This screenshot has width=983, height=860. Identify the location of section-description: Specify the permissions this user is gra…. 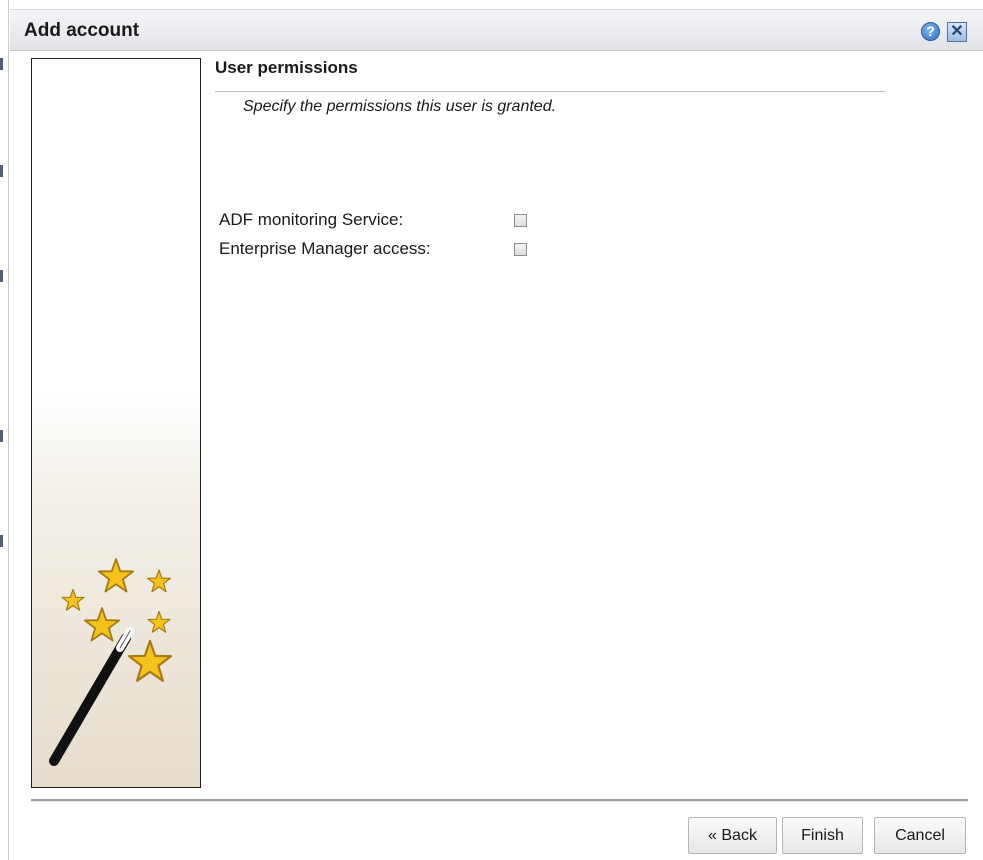
(400, 106).